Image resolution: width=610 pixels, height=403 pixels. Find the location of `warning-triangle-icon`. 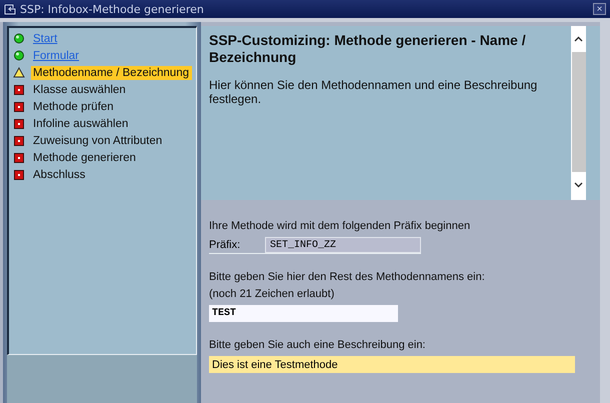

warning-triangle-icon is located at coordinates (19, 72).